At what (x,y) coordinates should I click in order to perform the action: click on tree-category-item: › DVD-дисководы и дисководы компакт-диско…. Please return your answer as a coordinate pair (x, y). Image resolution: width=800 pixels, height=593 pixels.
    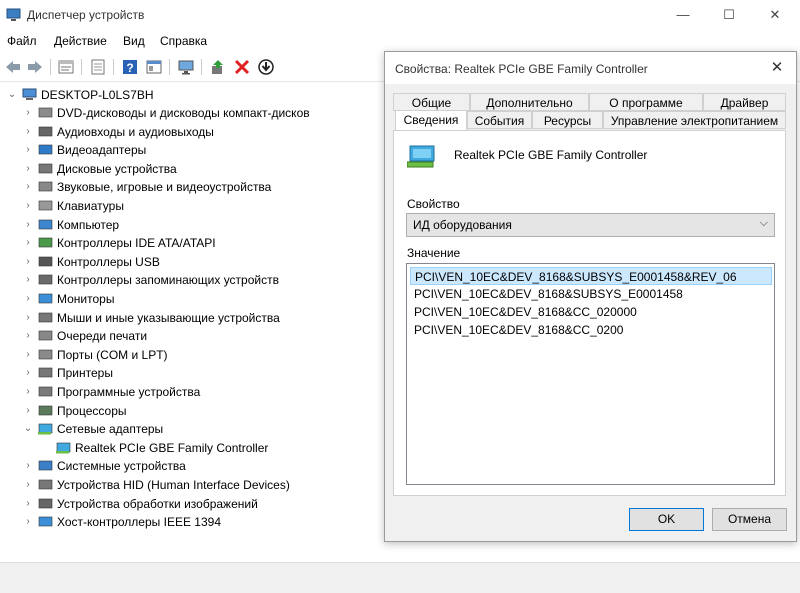
    Looking at the image, I should click on (192, 113).